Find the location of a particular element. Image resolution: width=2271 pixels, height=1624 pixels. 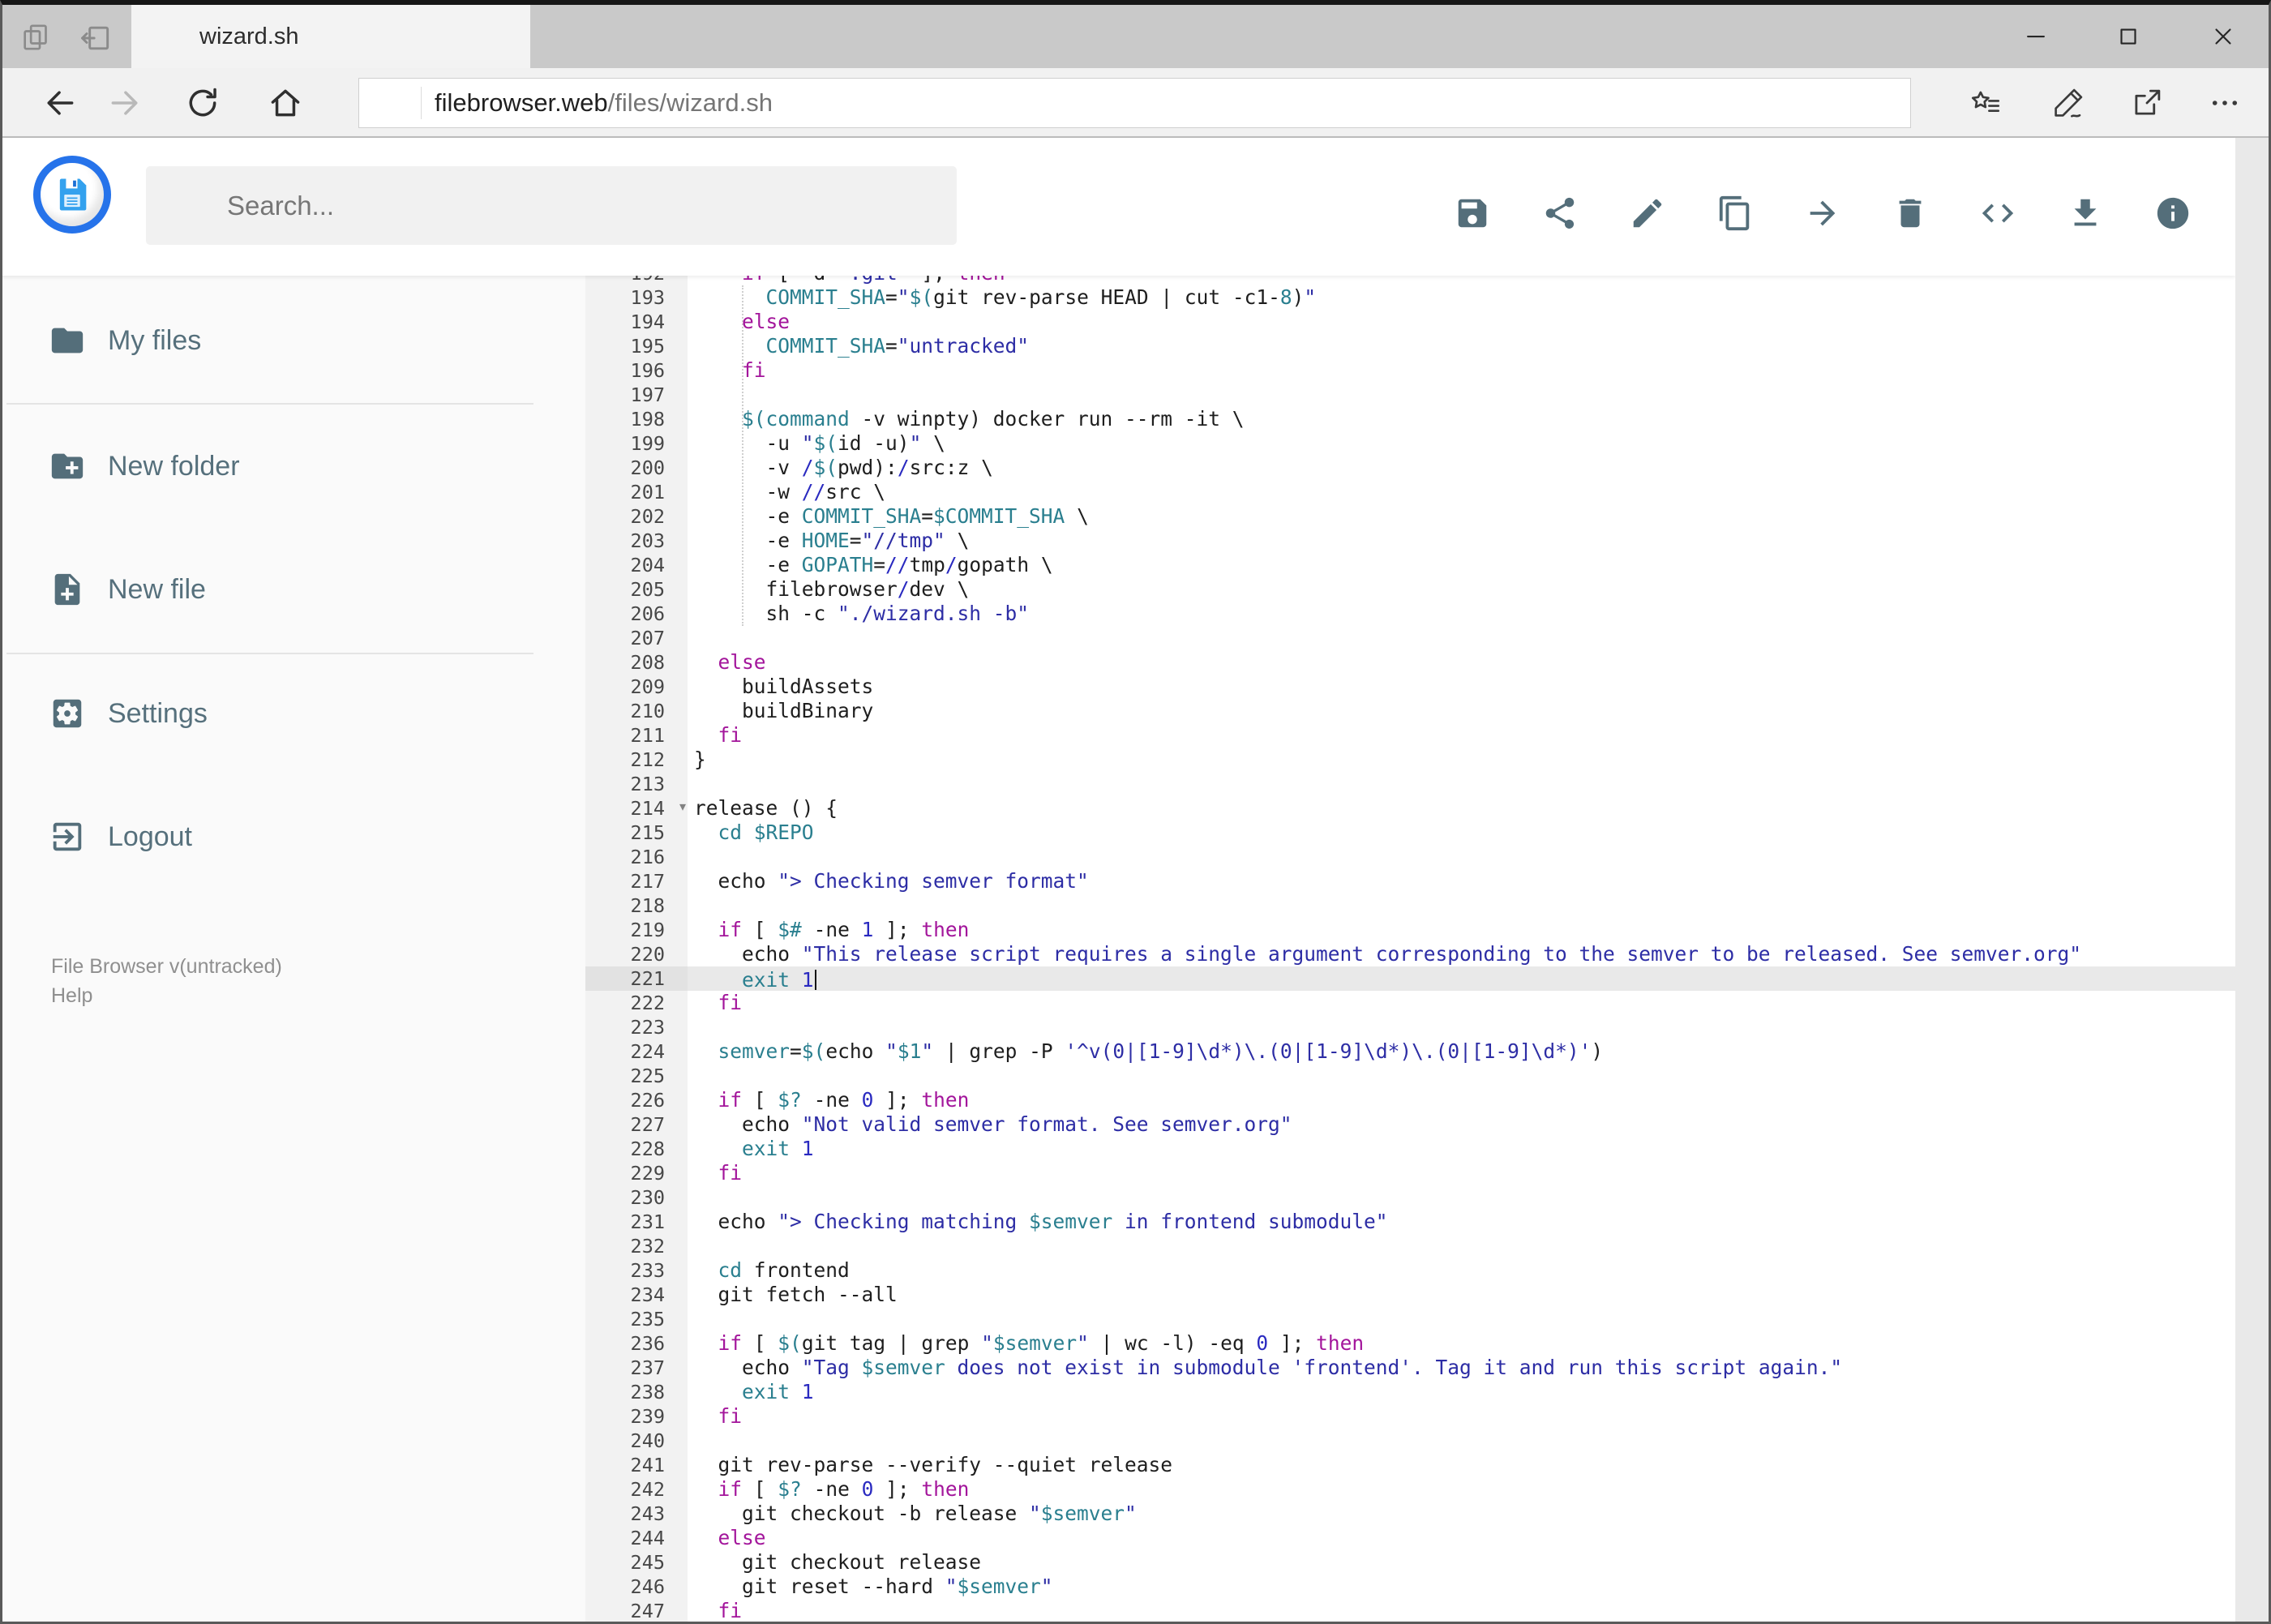

code-line-219: 219 if [ $# -ne 1 ]; then is located at coordinates (1410, 930).